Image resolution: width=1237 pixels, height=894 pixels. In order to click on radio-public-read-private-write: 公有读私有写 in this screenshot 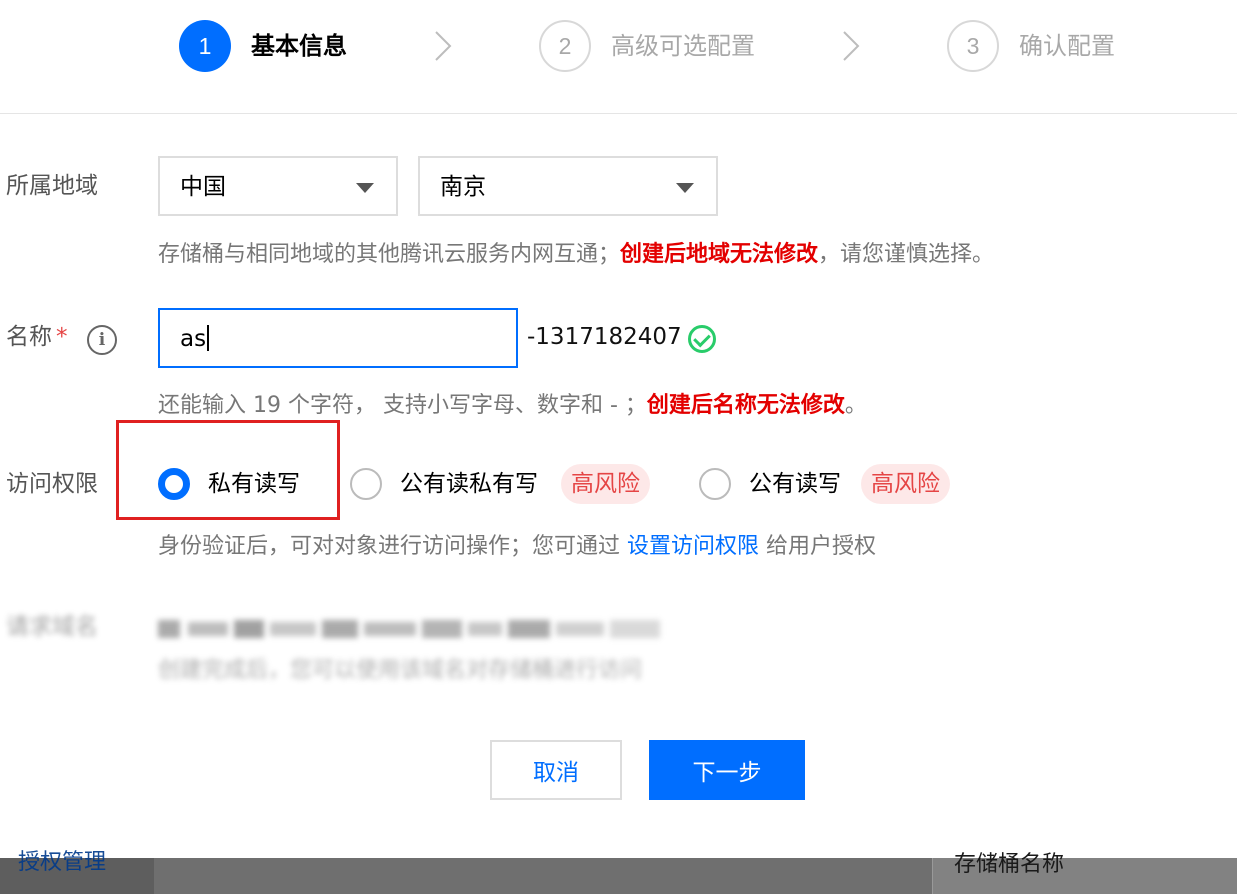, I will do `click(450, 484)`.